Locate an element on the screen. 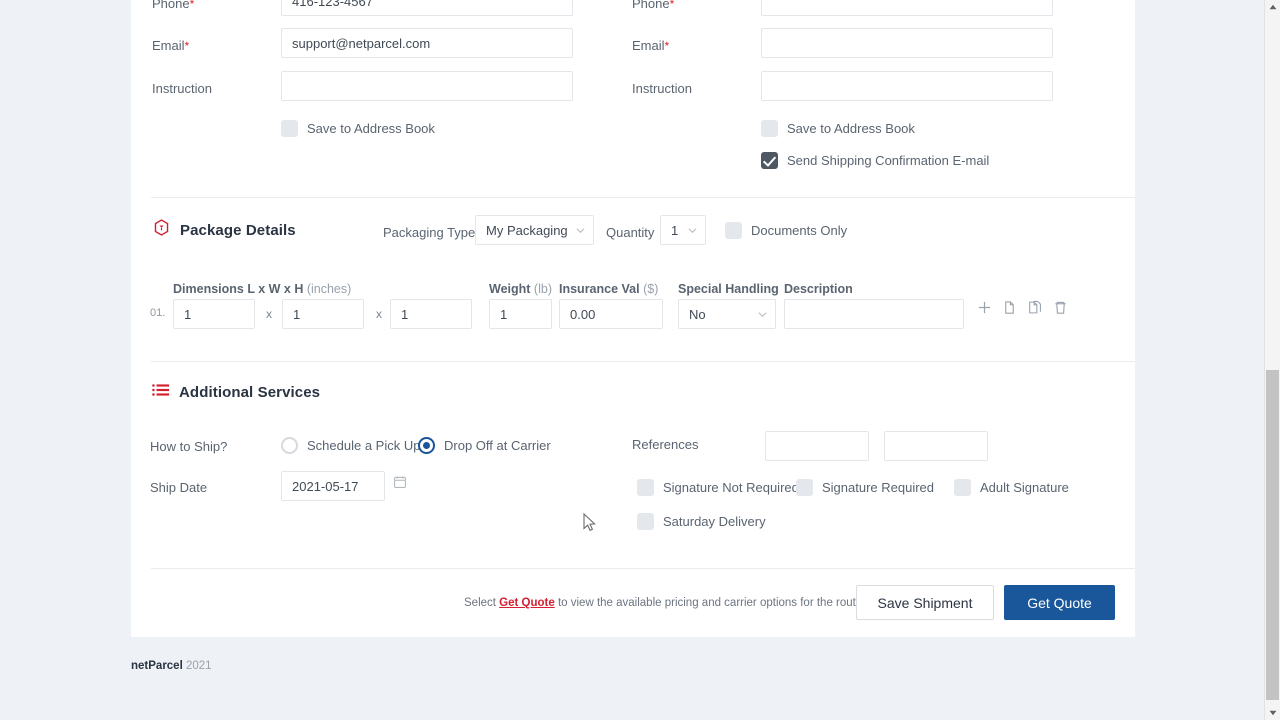  page-footer: netParcel 2021 is located at coordinates (171, 666).